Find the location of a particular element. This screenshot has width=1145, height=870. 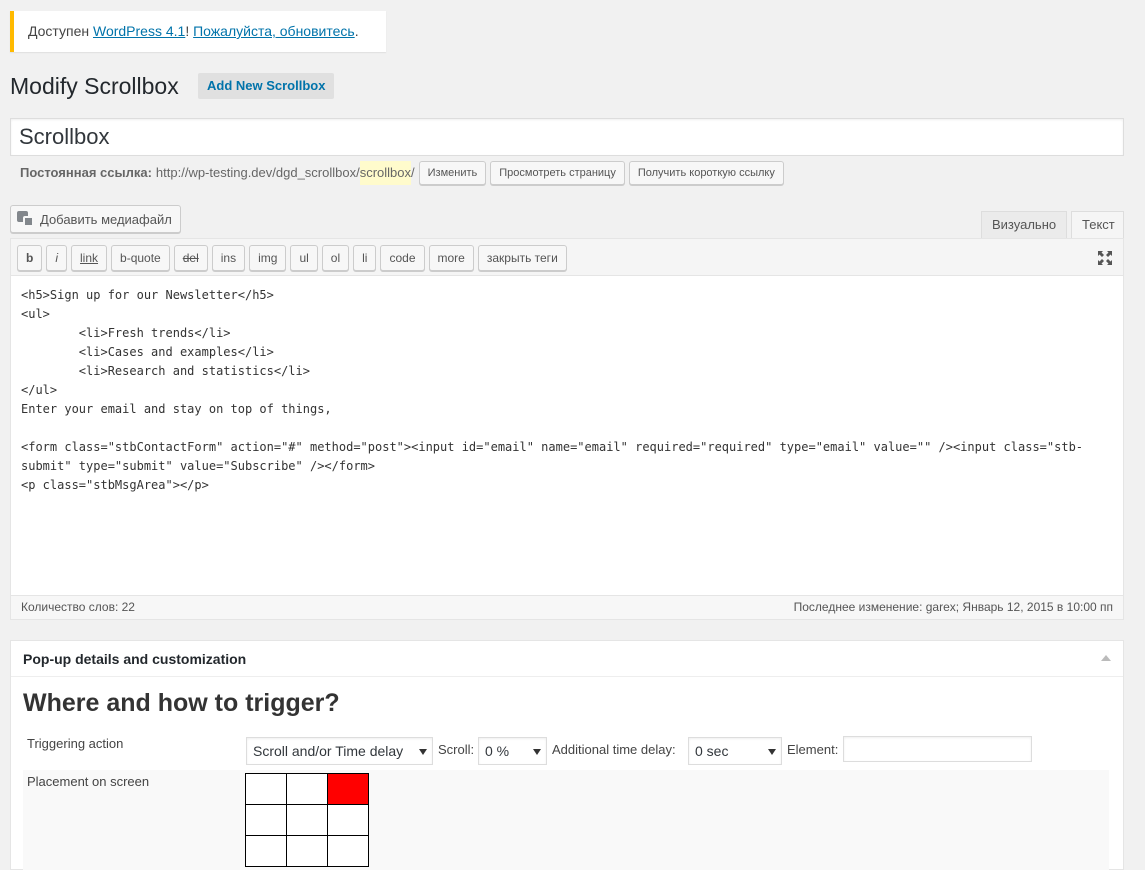

view-page-button: Просмотреть страницу is located at coordinates (557, 173).